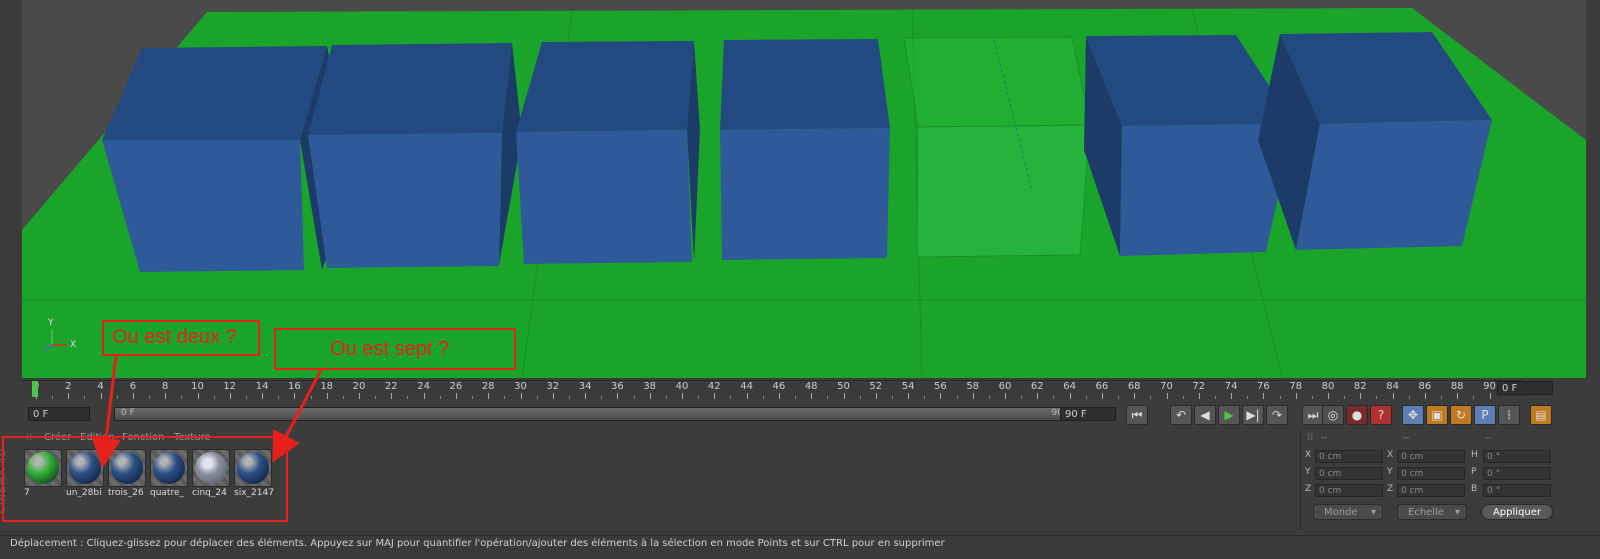 This screenshot has width=1600, height=559. Describe the element at coordinates (106, 411) in the screenshot. I see `arrow-deux` at that location.